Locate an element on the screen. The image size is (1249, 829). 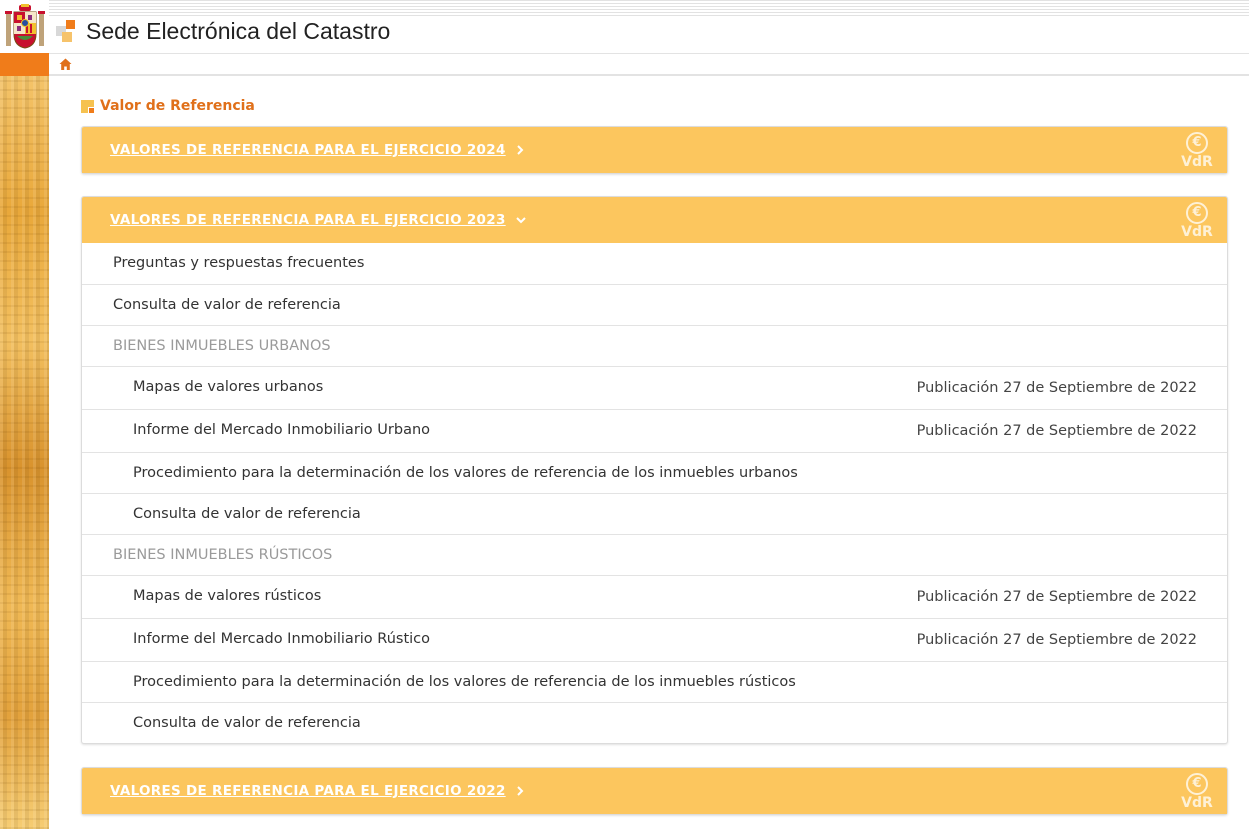
page-heading: Valor de Referencia is located at coordinates (168, 106).